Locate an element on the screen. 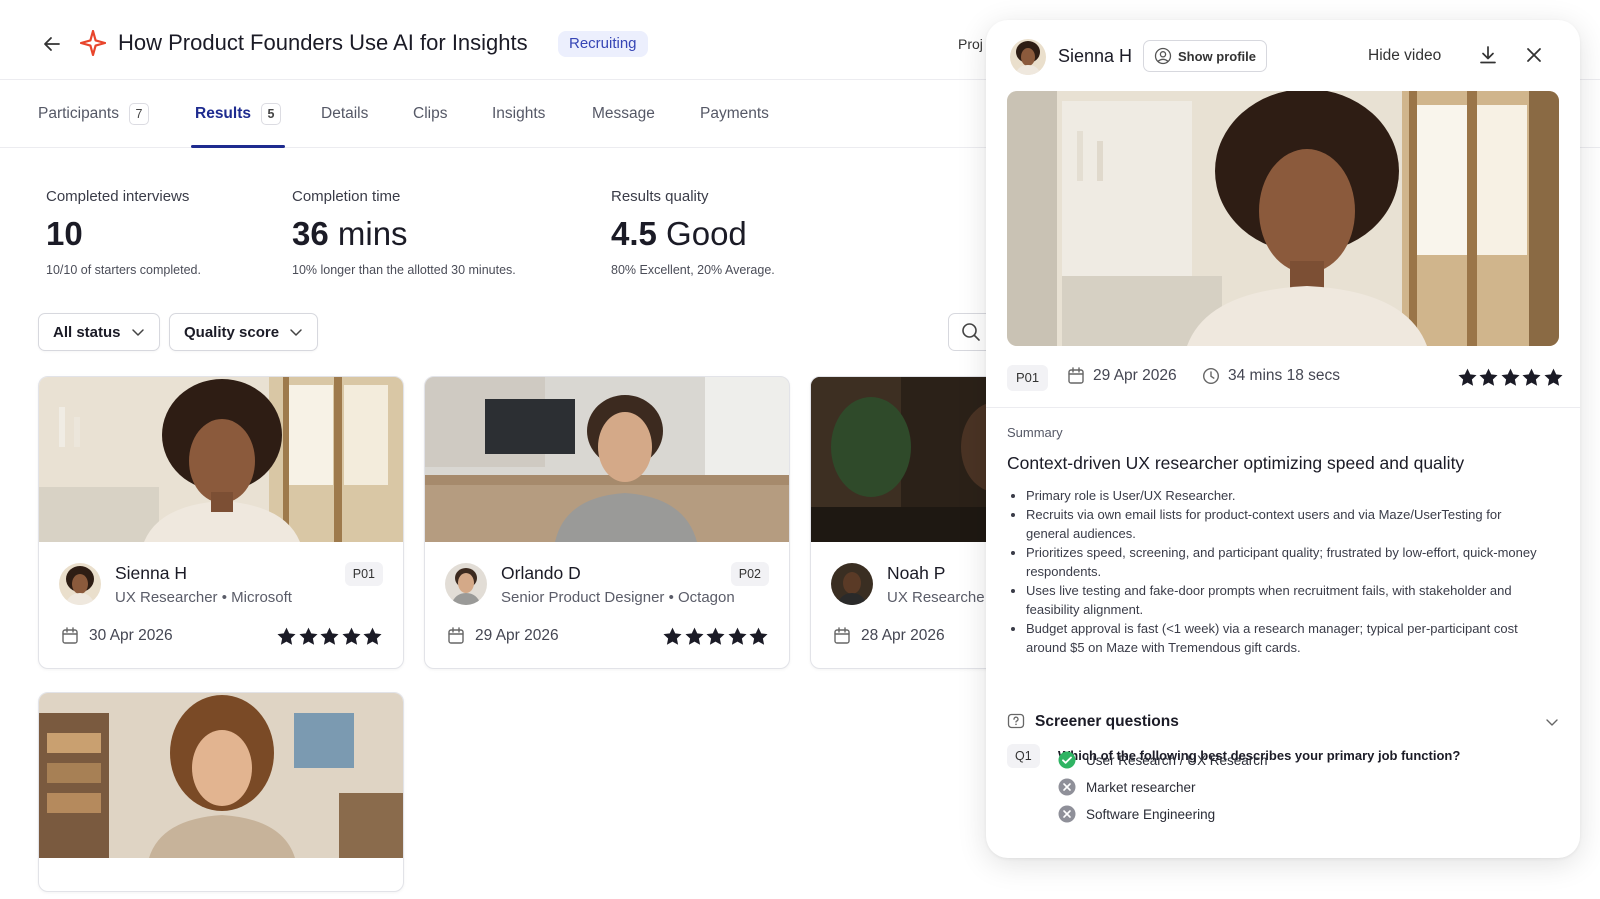 This screenshot has width=1600, height=899. stat-number: 10 is located at coordinates (64, 233).